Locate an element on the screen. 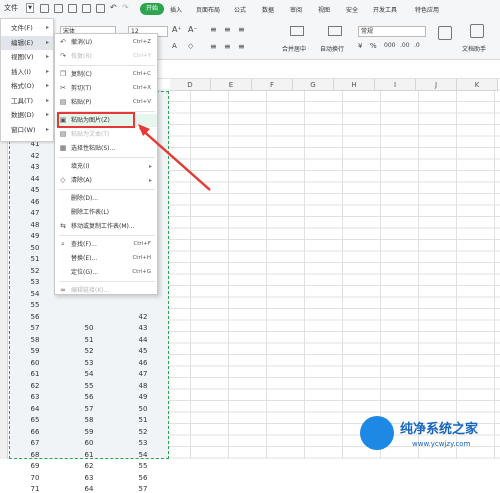 The width and height of the screenshot is (500, 493). table-cell: 52 is located at coordinates (89, 351).